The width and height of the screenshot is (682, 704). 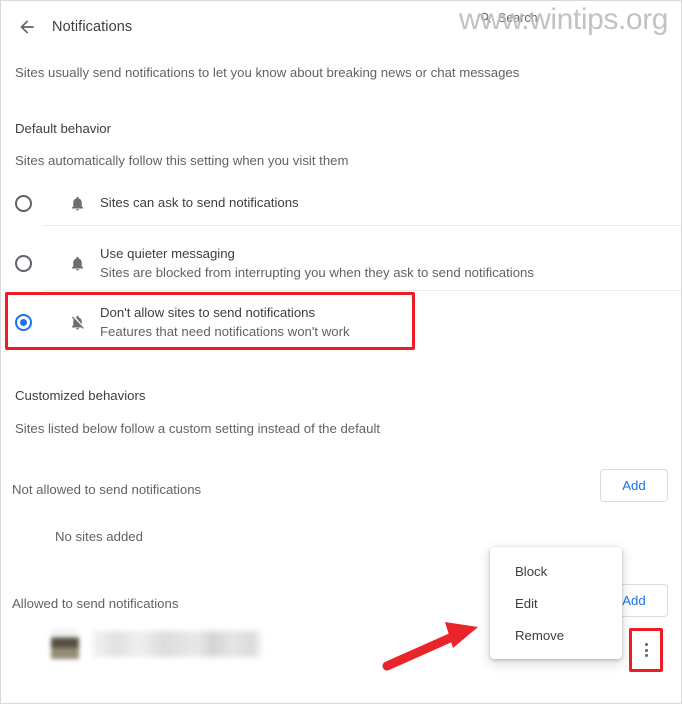 What do you see at coordinates (23, 263) in the screenshot?
I see `radio-indicator-quieter-messaging` at bounding box center [23, 263].